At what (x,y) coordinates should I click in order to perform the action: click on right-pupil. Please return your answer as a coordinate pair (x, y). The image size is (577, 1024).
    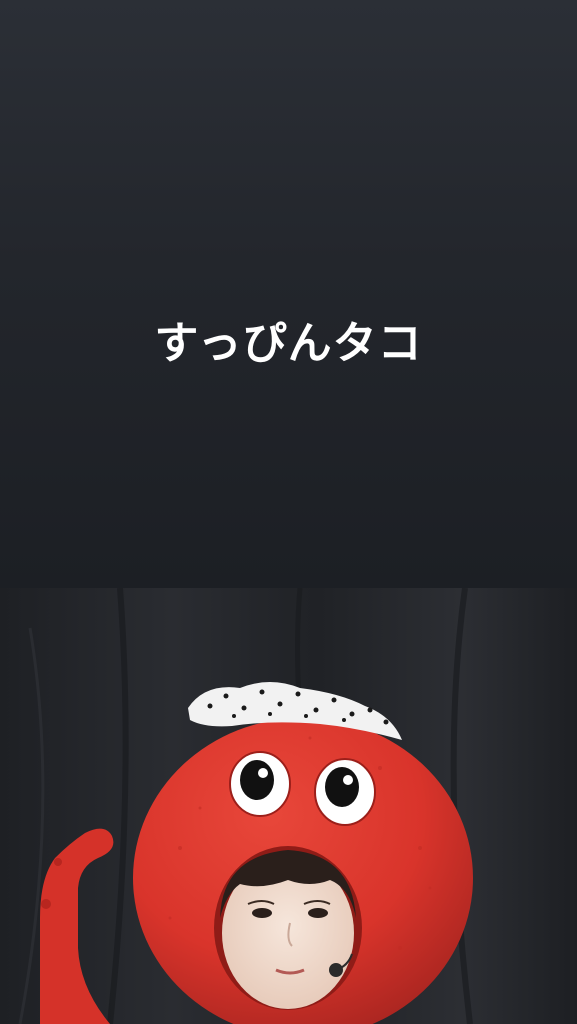
    Looking at the image, I should click on (342, 787).